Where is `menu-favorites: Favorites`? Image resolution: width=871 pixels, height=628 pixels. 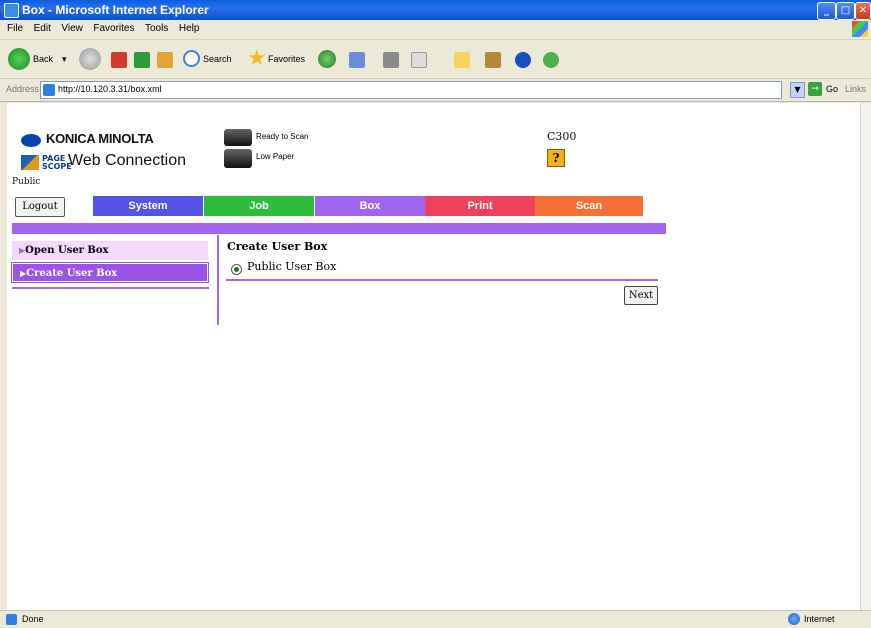
menu-favorites: Favorites is located at coordinates (113, 28).